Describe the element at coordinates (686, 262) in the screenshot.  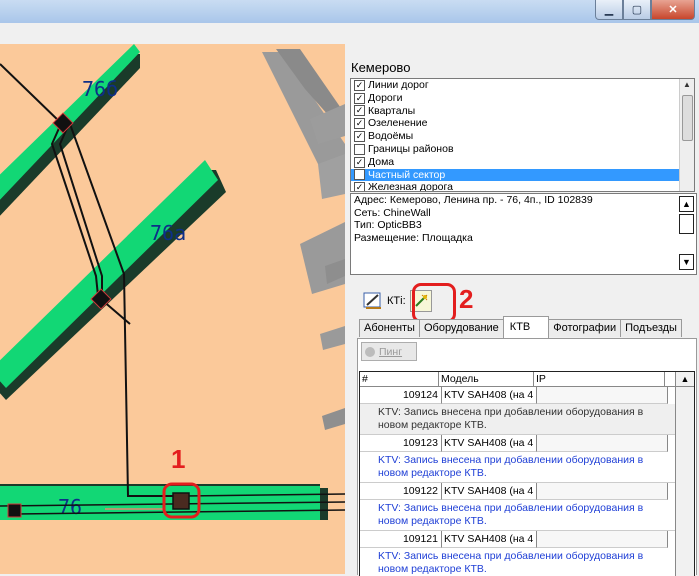
I see `info-scroll-down-icon: ▼` at that location.